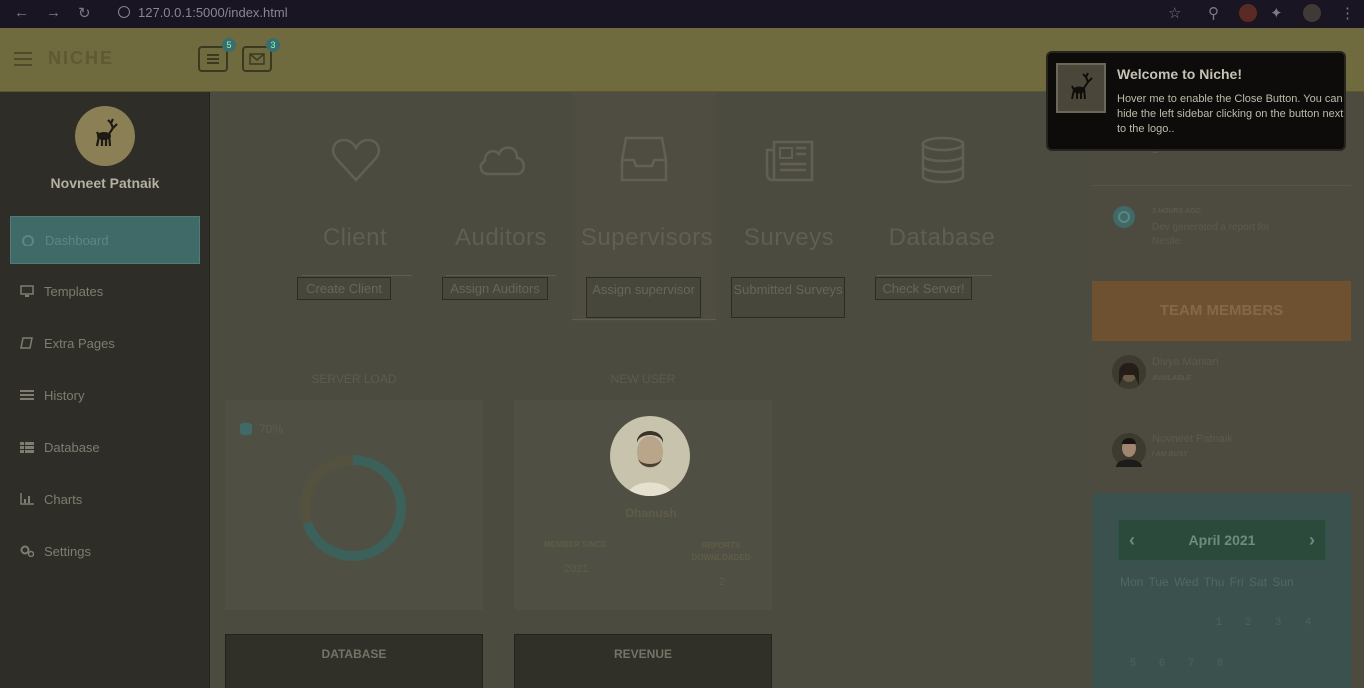 This screenshot has height=688, width=1364. What do you see at coordinates (644, 207) in the screenshot?
I see `tile-supervisors: Supervisors Assign supervisor` at bounding box center [644, 207].